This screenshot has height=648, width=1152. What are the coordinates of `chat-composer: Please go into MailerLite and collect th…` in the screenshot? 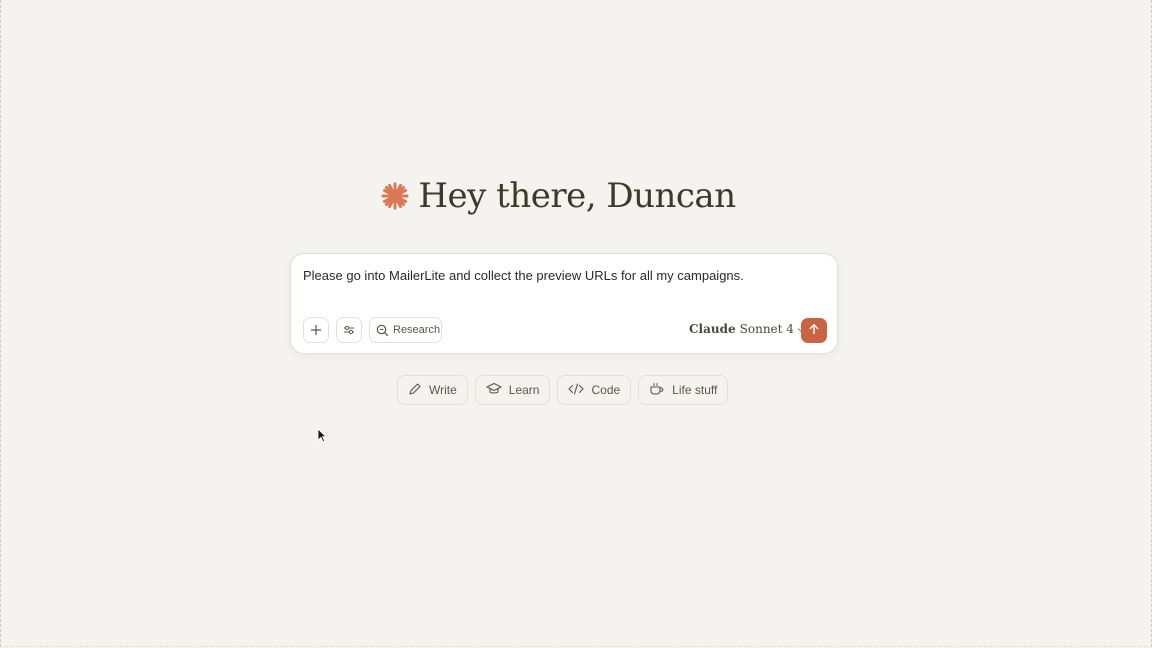 It's located at (564, 303).